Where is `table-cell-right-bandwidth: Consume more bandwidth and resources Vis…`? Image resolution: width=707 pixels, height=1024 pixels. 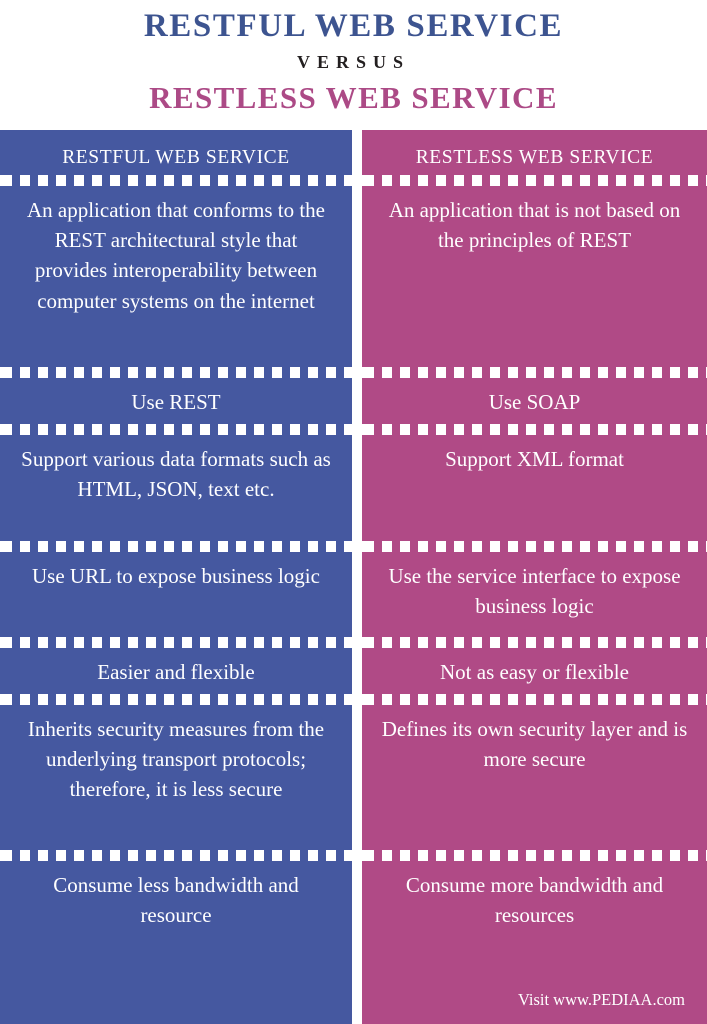
table-cell-right-bandwidth: Consume more bandwidth and resources Vis… is located at coordinates (534, 942).